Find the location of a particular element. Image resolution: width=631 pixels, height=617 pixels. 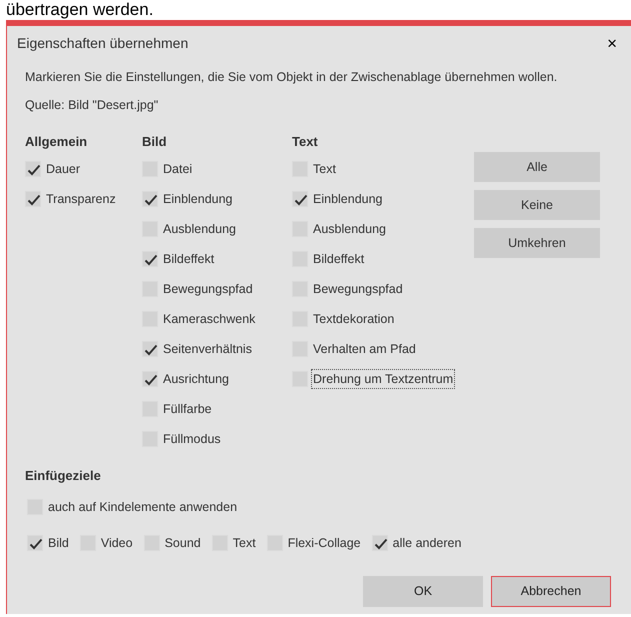

dialog-button: OK is located at coordinates (423, 591).